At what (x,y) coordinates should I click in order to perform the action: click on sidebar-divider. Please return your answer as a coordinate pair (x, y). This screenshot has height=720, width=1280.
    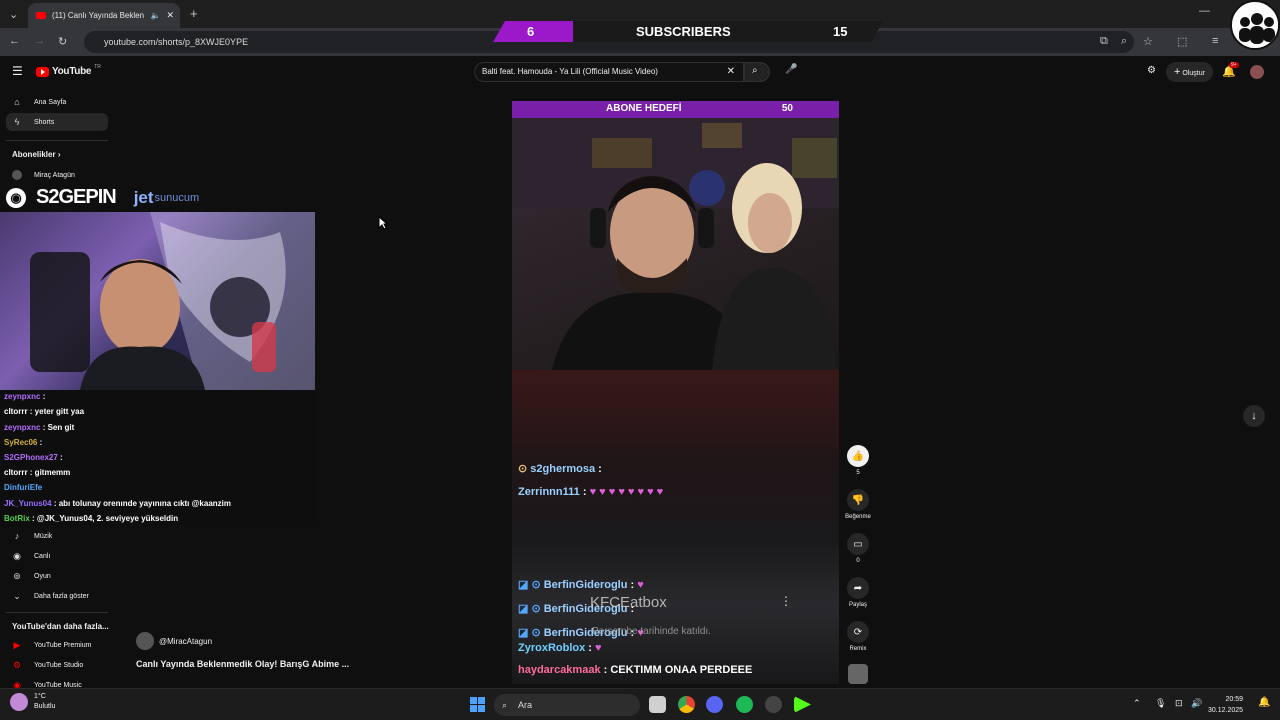
    Looking at the image, I should click on (57, 140).